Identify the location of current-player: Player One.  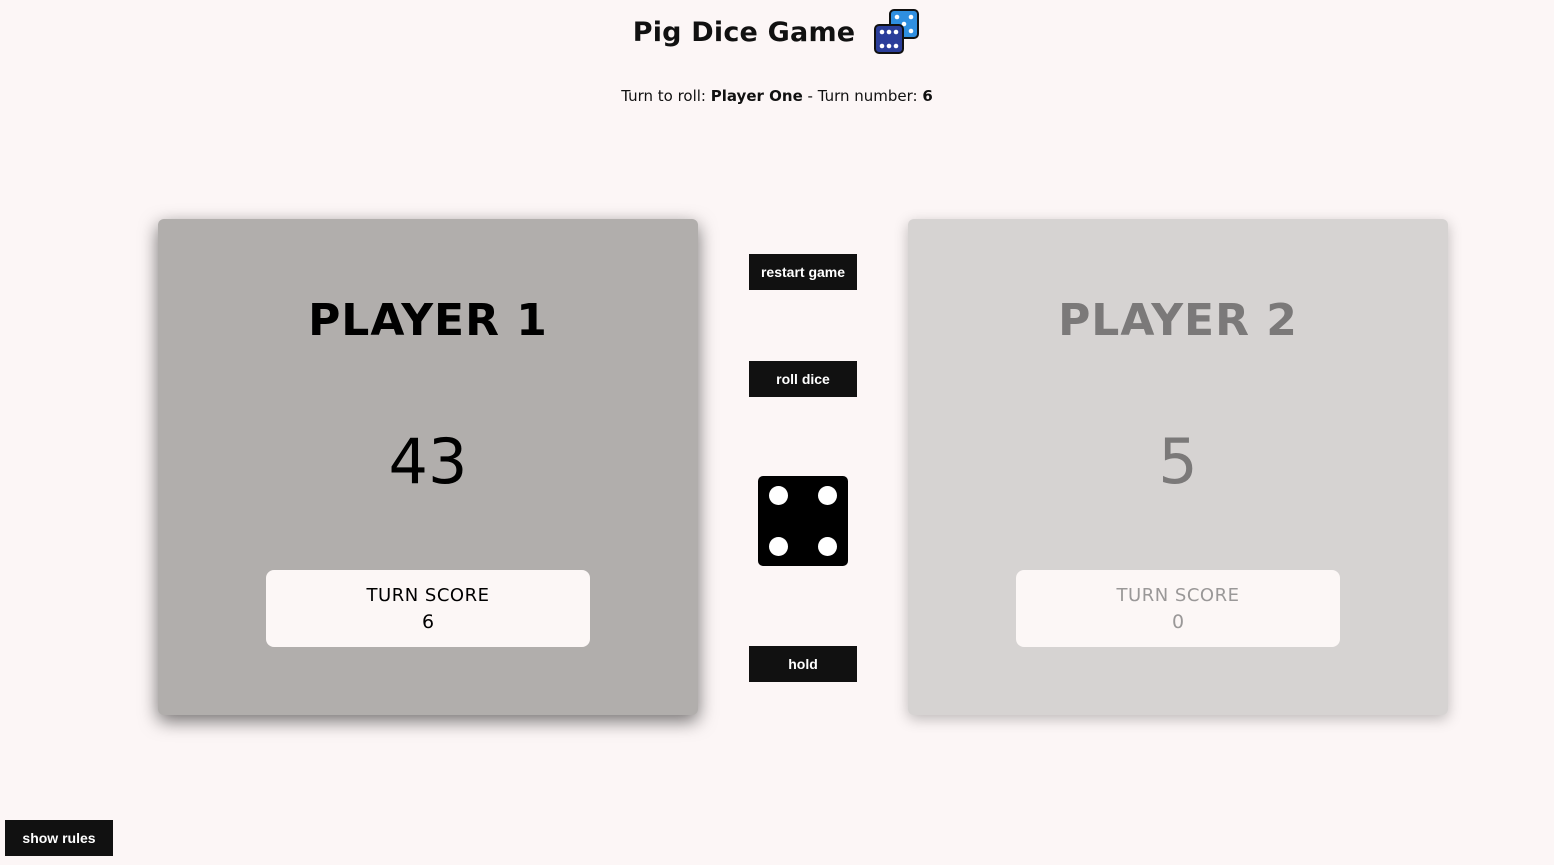
(756, 96).